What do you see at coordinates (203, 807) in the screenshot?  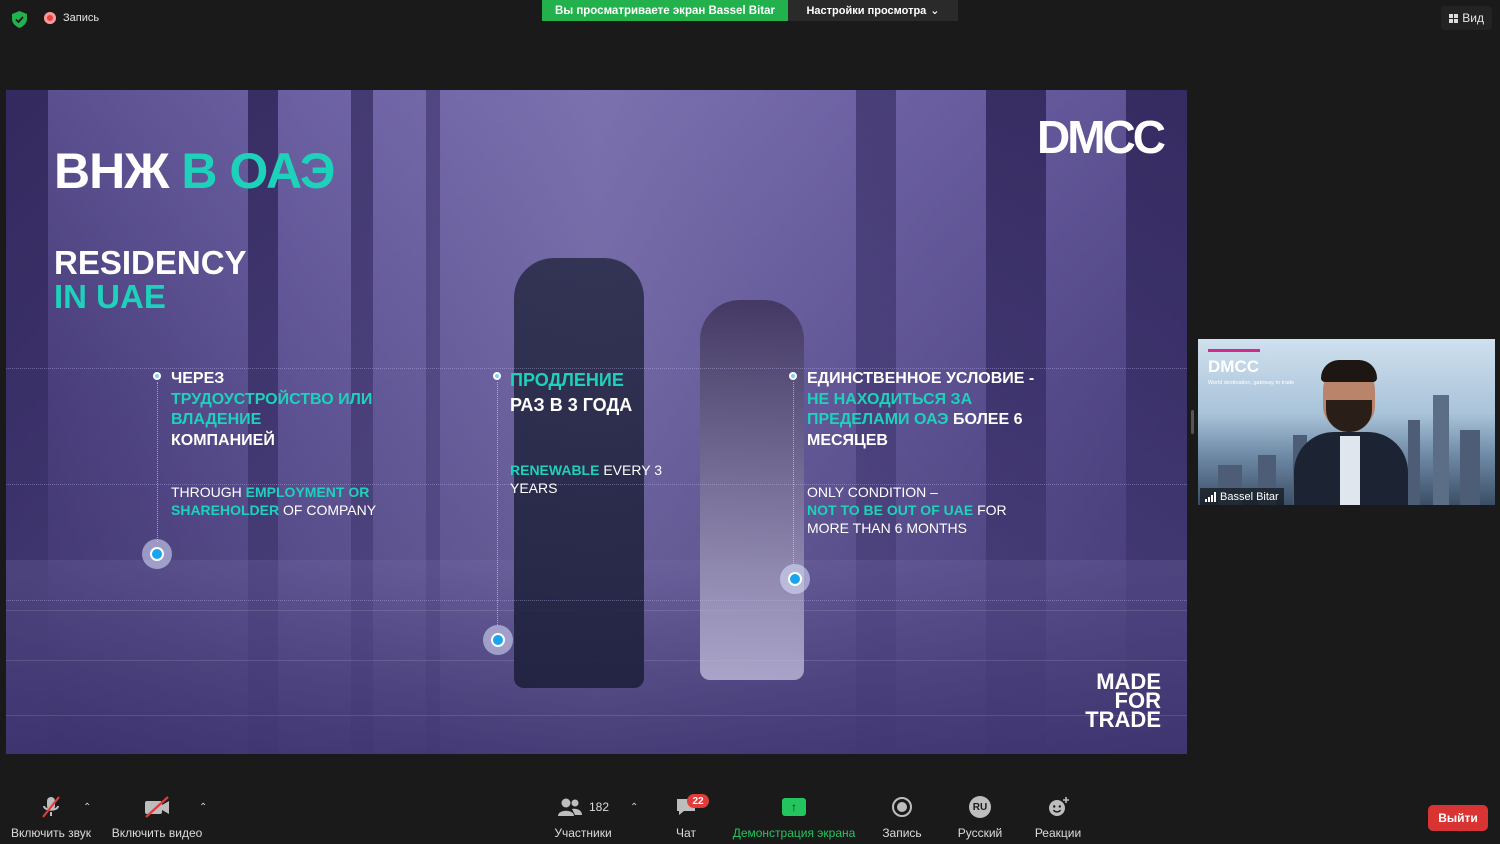 I see `video-options-chevron-icon: ⌃` at bounding box center [203, 807].